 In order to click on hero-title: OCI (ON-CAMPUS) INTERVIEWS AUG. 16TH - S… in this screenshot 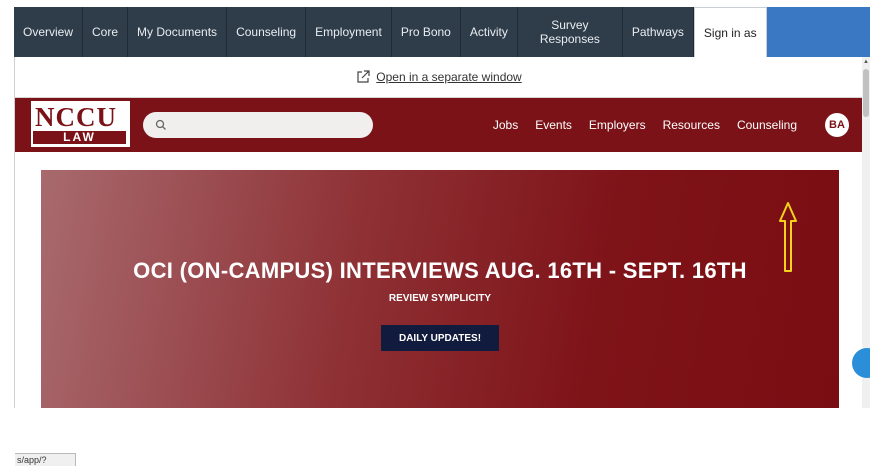, I will do `click(440, 270)`.